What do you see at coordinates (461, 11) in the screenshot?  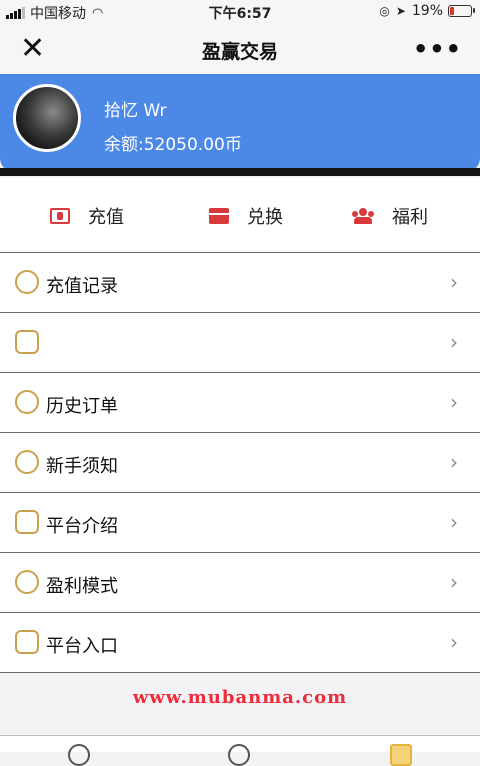 I see `battery-icon` at bounding box center [461, 11].